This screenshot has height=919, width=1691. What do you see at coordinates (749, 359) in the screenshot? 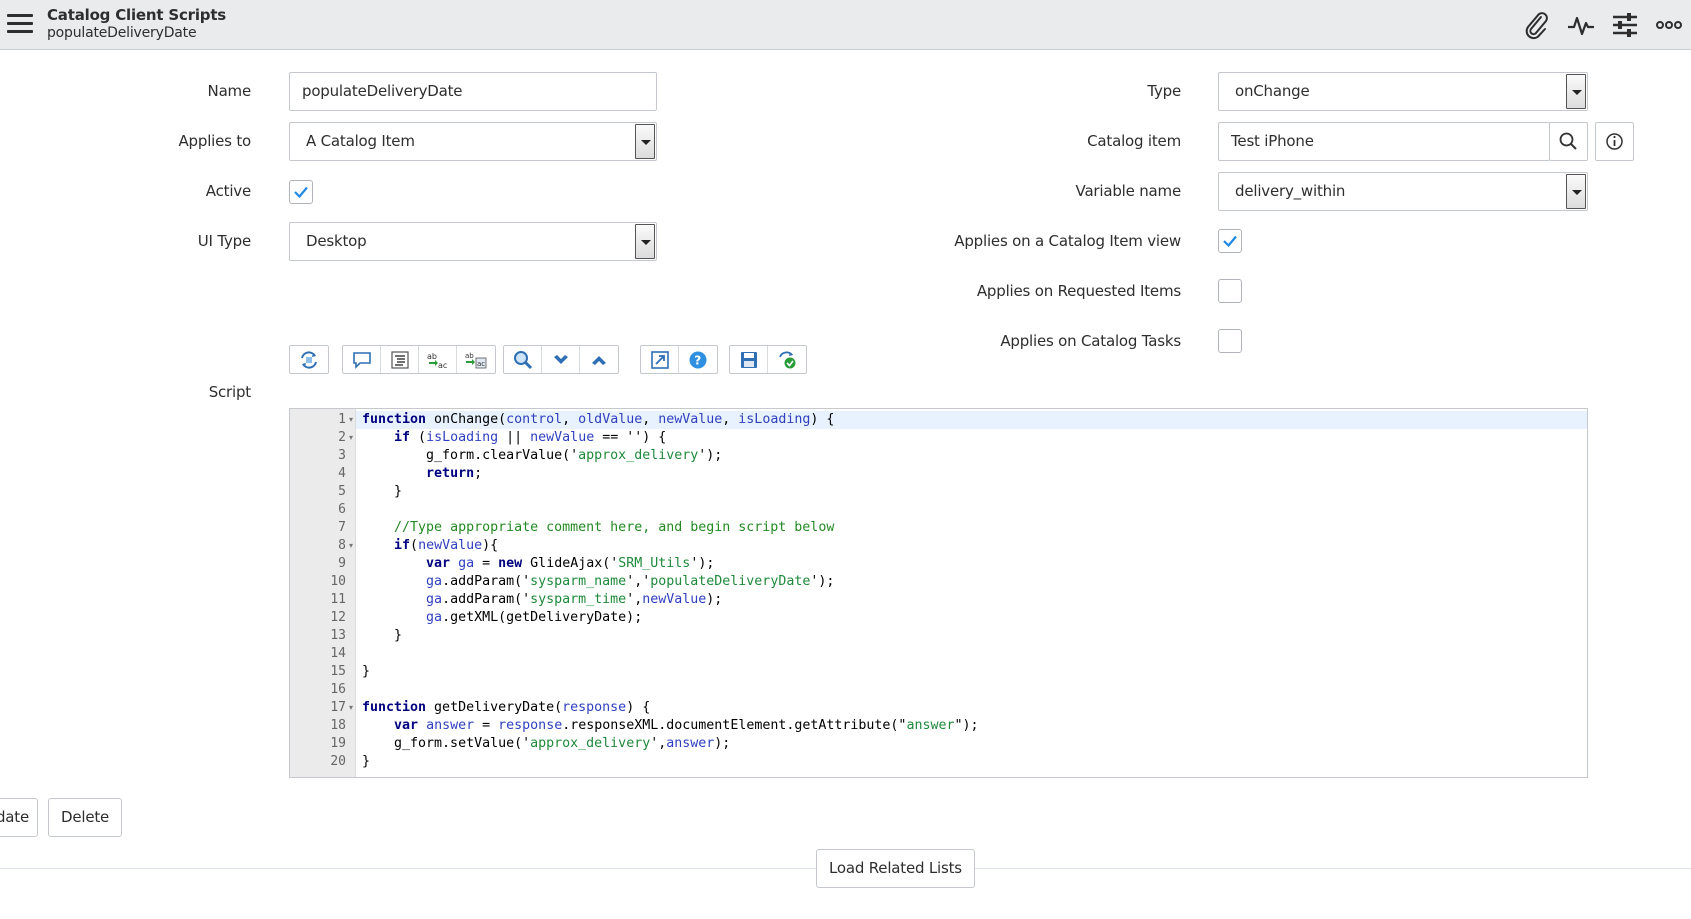
I see `save-button` at bounding box center [749, 359].